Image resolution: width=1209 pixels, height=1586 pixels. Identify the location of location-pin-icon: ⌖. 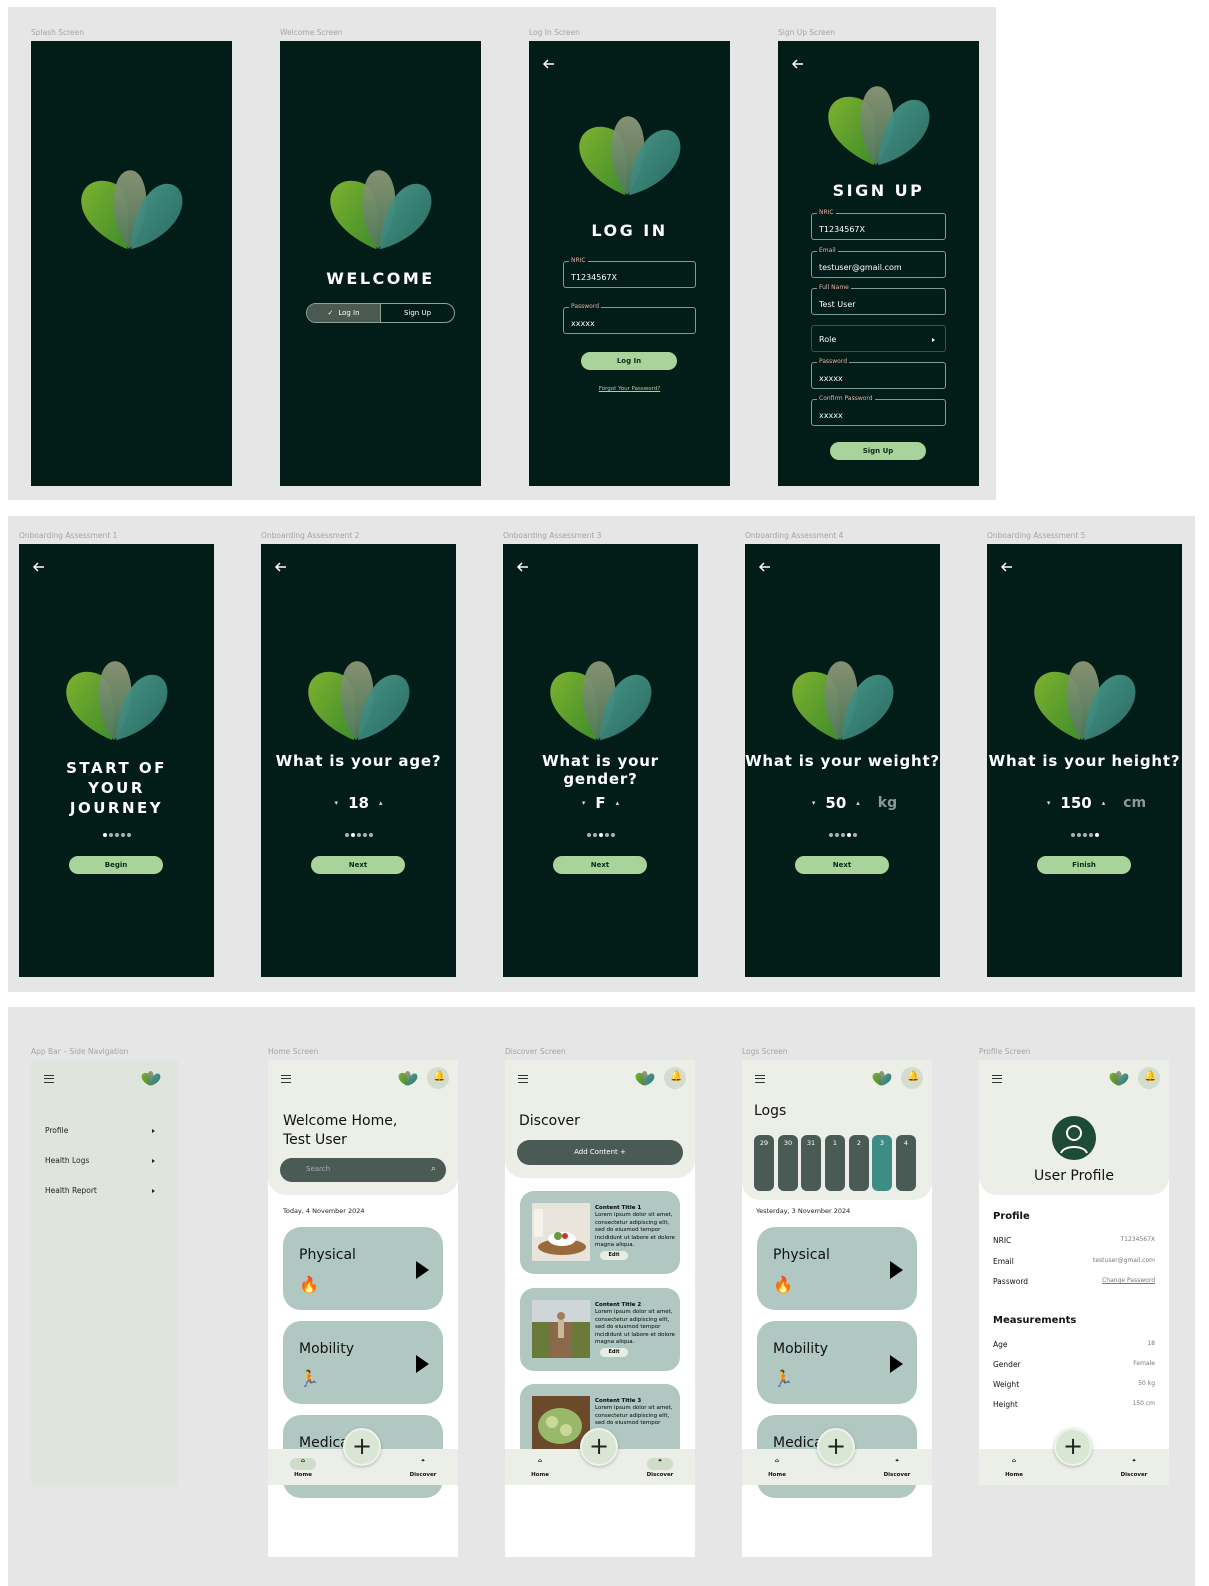
(1134, 1461).